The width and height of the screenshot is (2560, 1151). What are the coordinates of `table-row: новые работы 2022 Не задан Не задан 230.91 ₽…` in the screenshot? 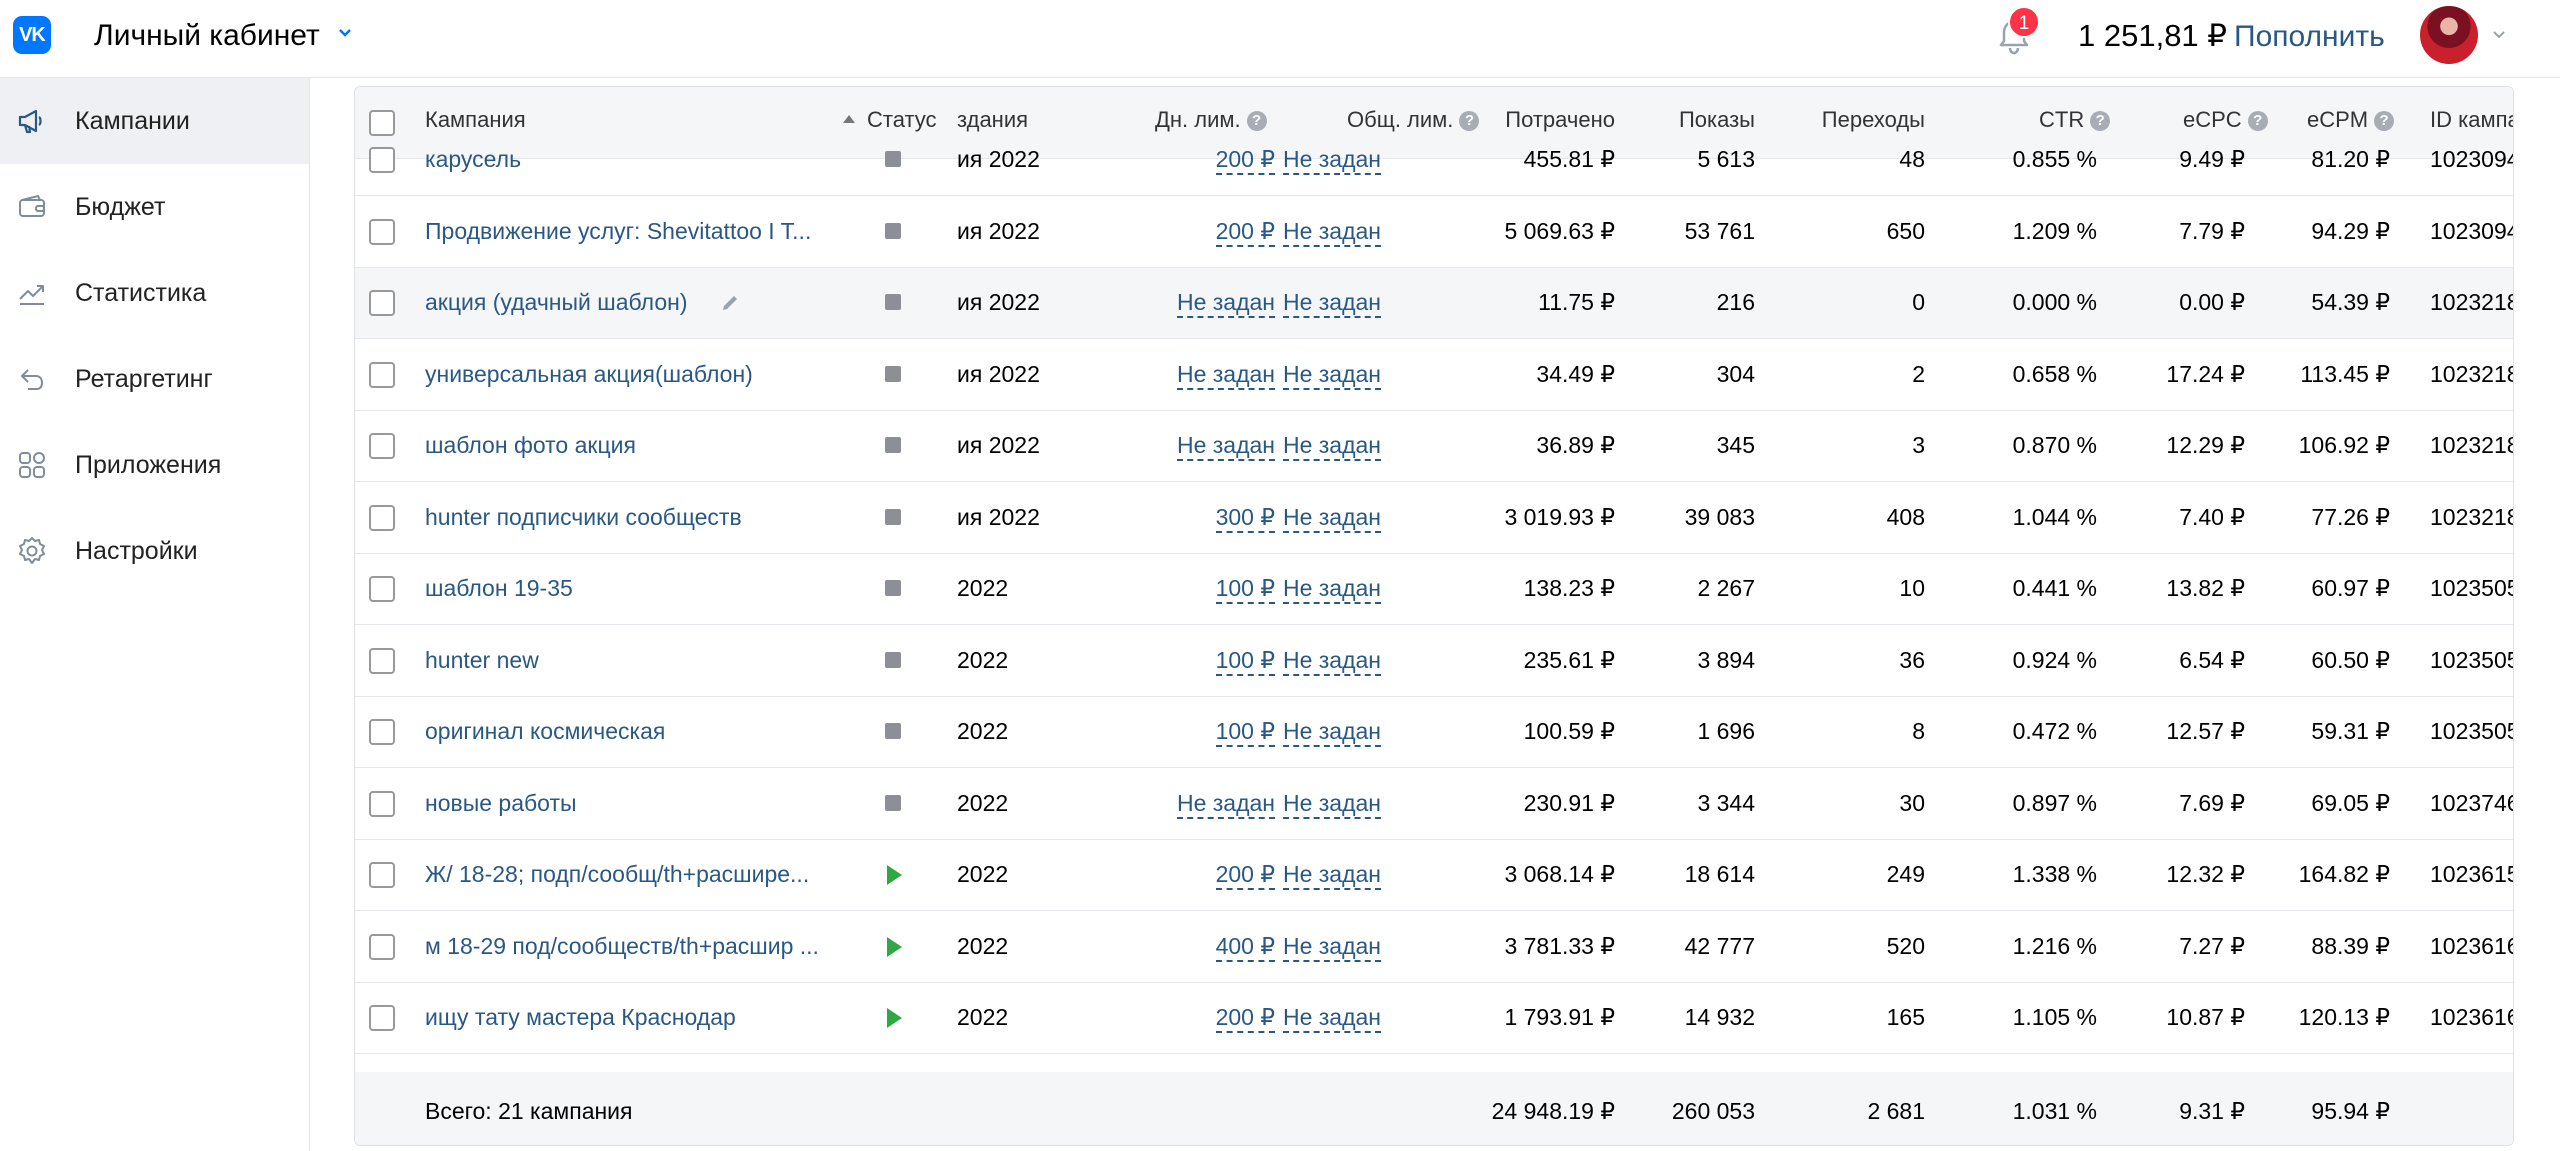 It's located at (1434, 804).